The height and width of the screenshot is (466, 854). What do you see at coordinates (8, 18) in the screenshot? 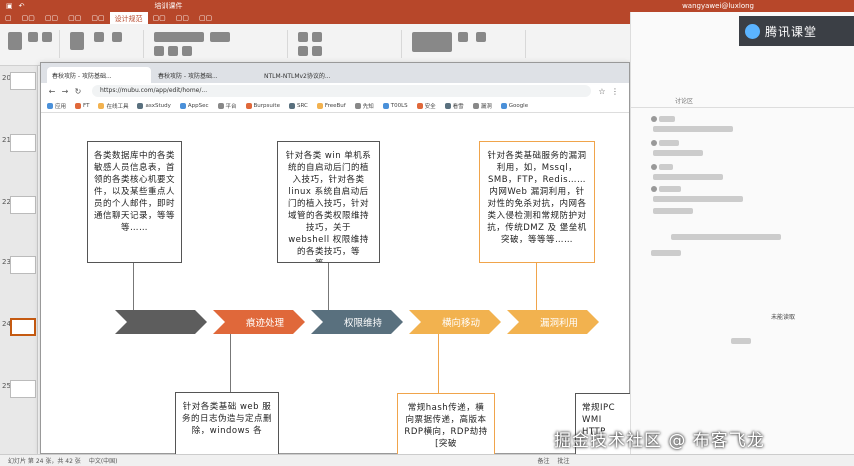
I see `tab-file: ▢` at bounding box center [8, 18].